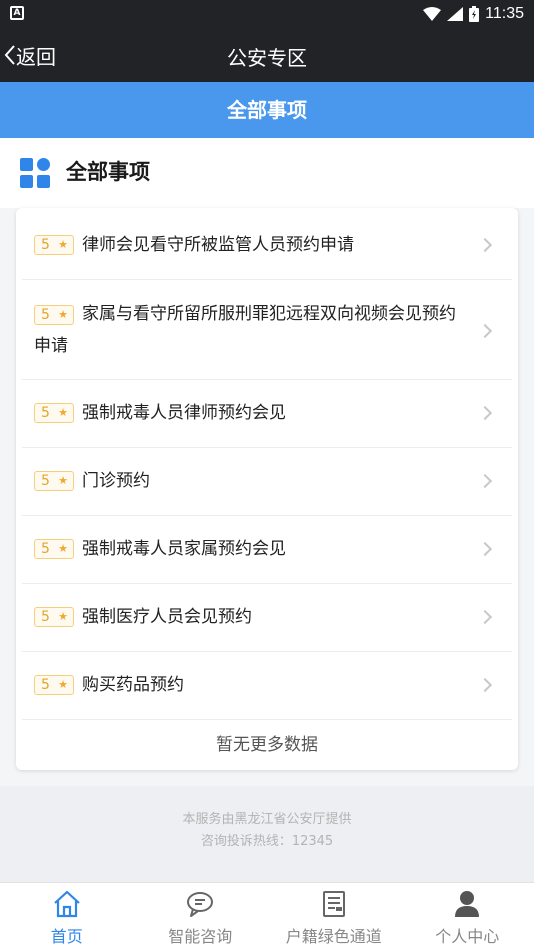  What do you see at coordinates (245, 330) in the screenshot?
I see `item-label: 家属与看守所留所服刑罪犯远程双向视频会见预约申请` at bounding box center [245, 330].